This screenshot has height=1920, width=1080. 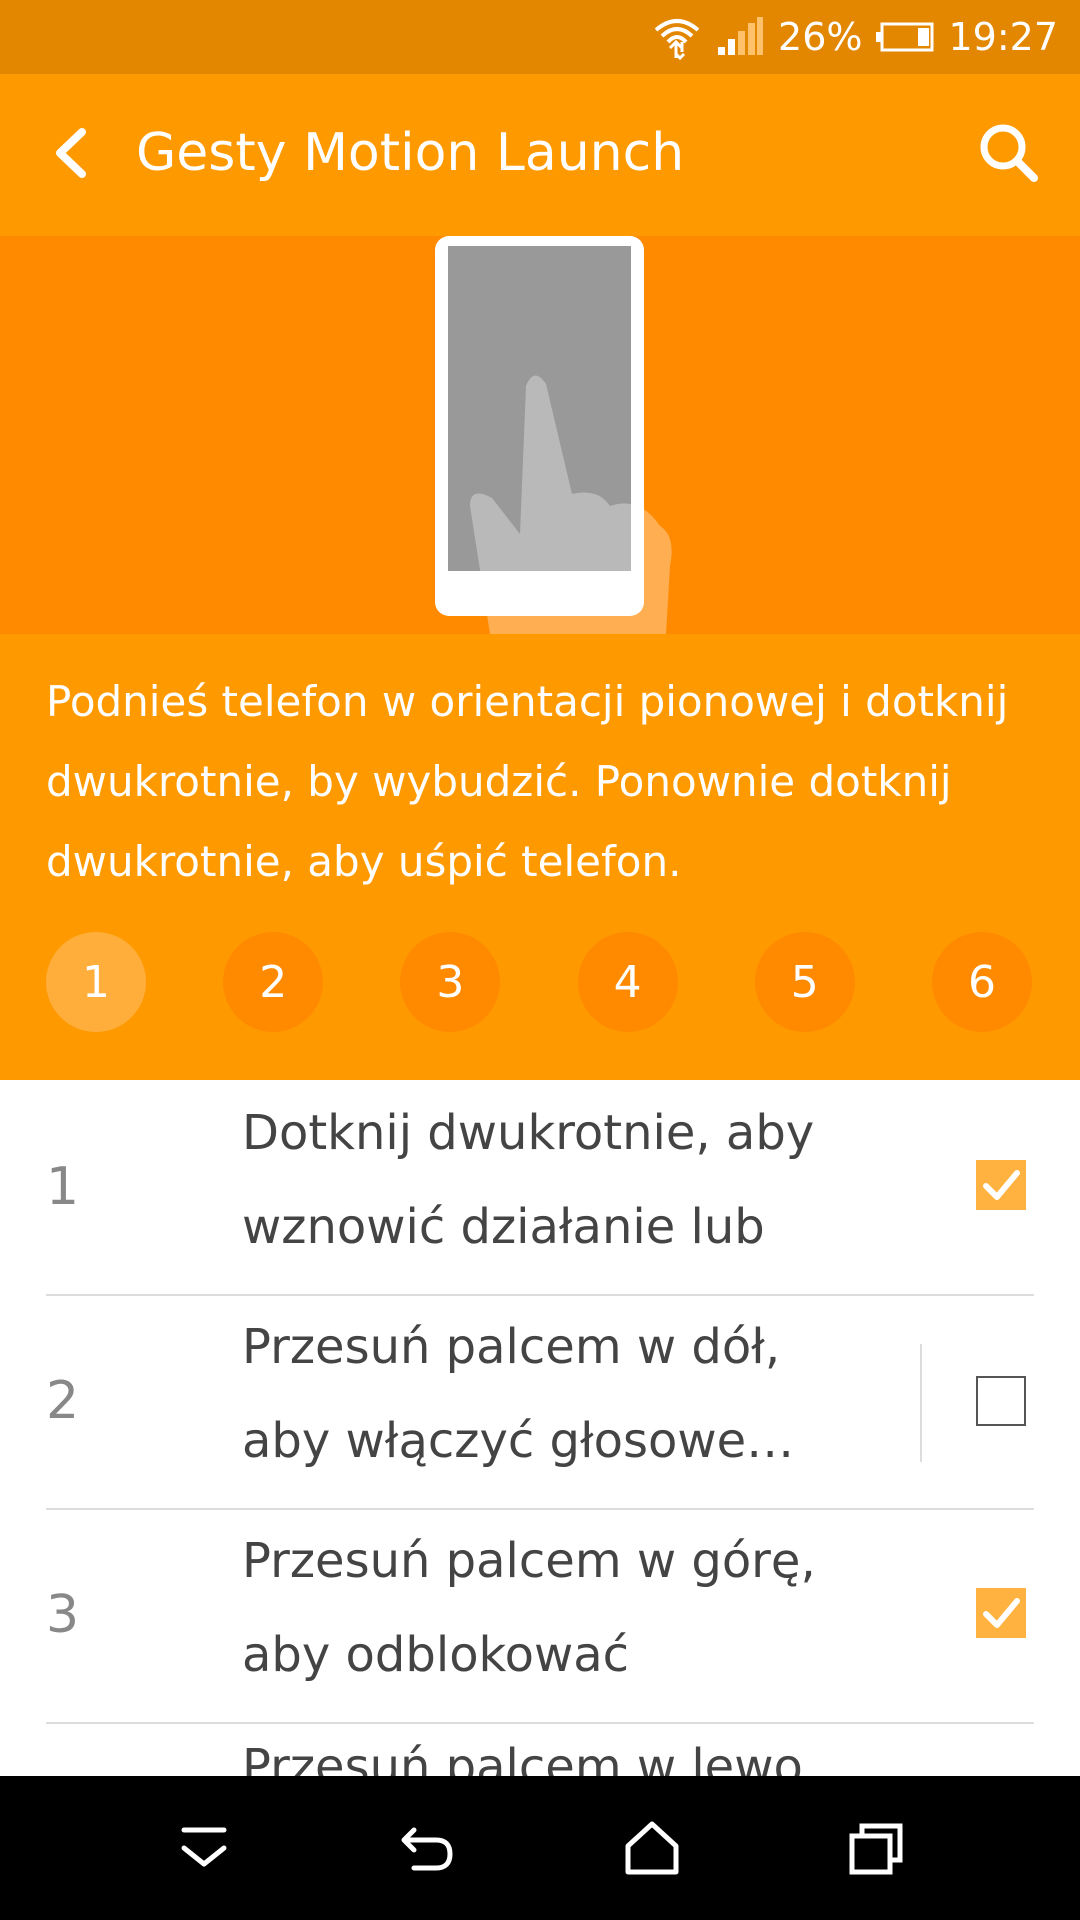 I want to click on system-nav-bar, so click(x=540, y=1848).